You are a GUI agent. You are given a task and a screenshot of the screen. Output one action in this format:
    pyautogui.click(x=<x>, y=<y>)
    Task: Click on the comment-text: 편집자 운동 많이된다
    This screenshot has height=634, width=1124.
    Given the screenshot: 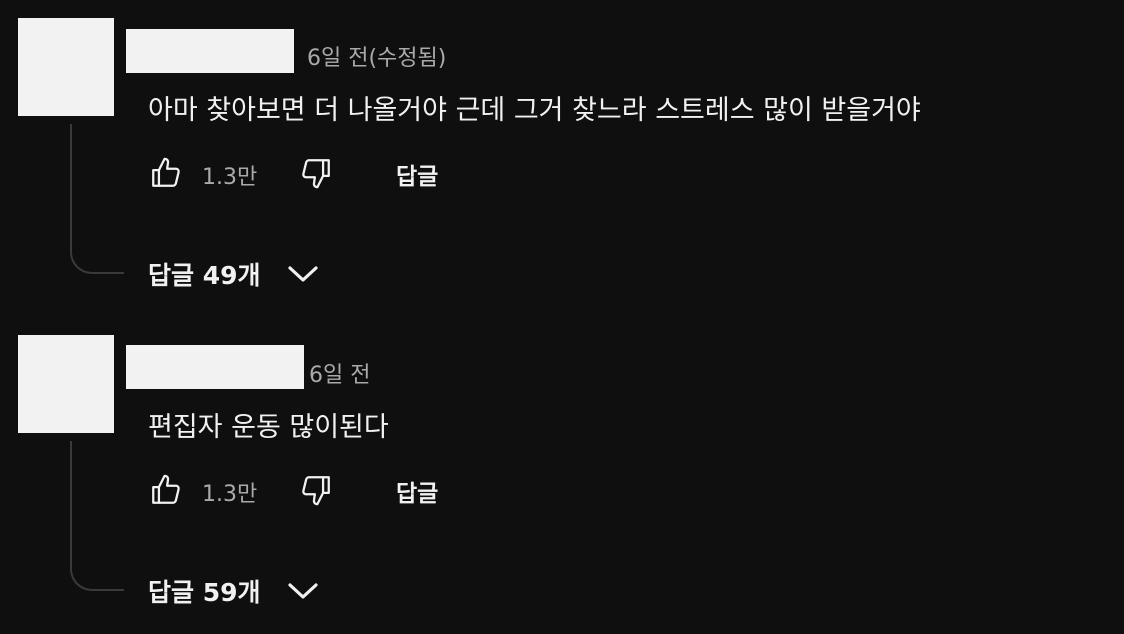 What is the action you would take?
    pyautogui.click(x=268, y=427)
    